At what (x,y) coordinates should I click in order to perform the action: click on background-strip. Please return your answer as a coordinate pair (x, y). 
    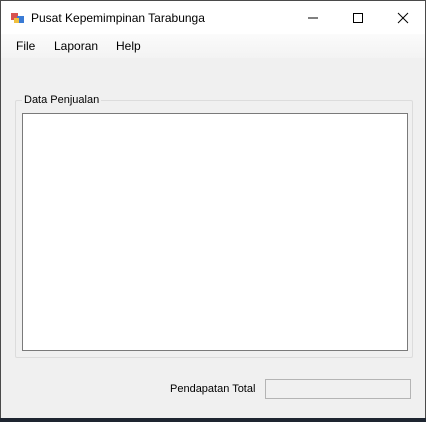
    Looking at the image, I should click on (213, 420).